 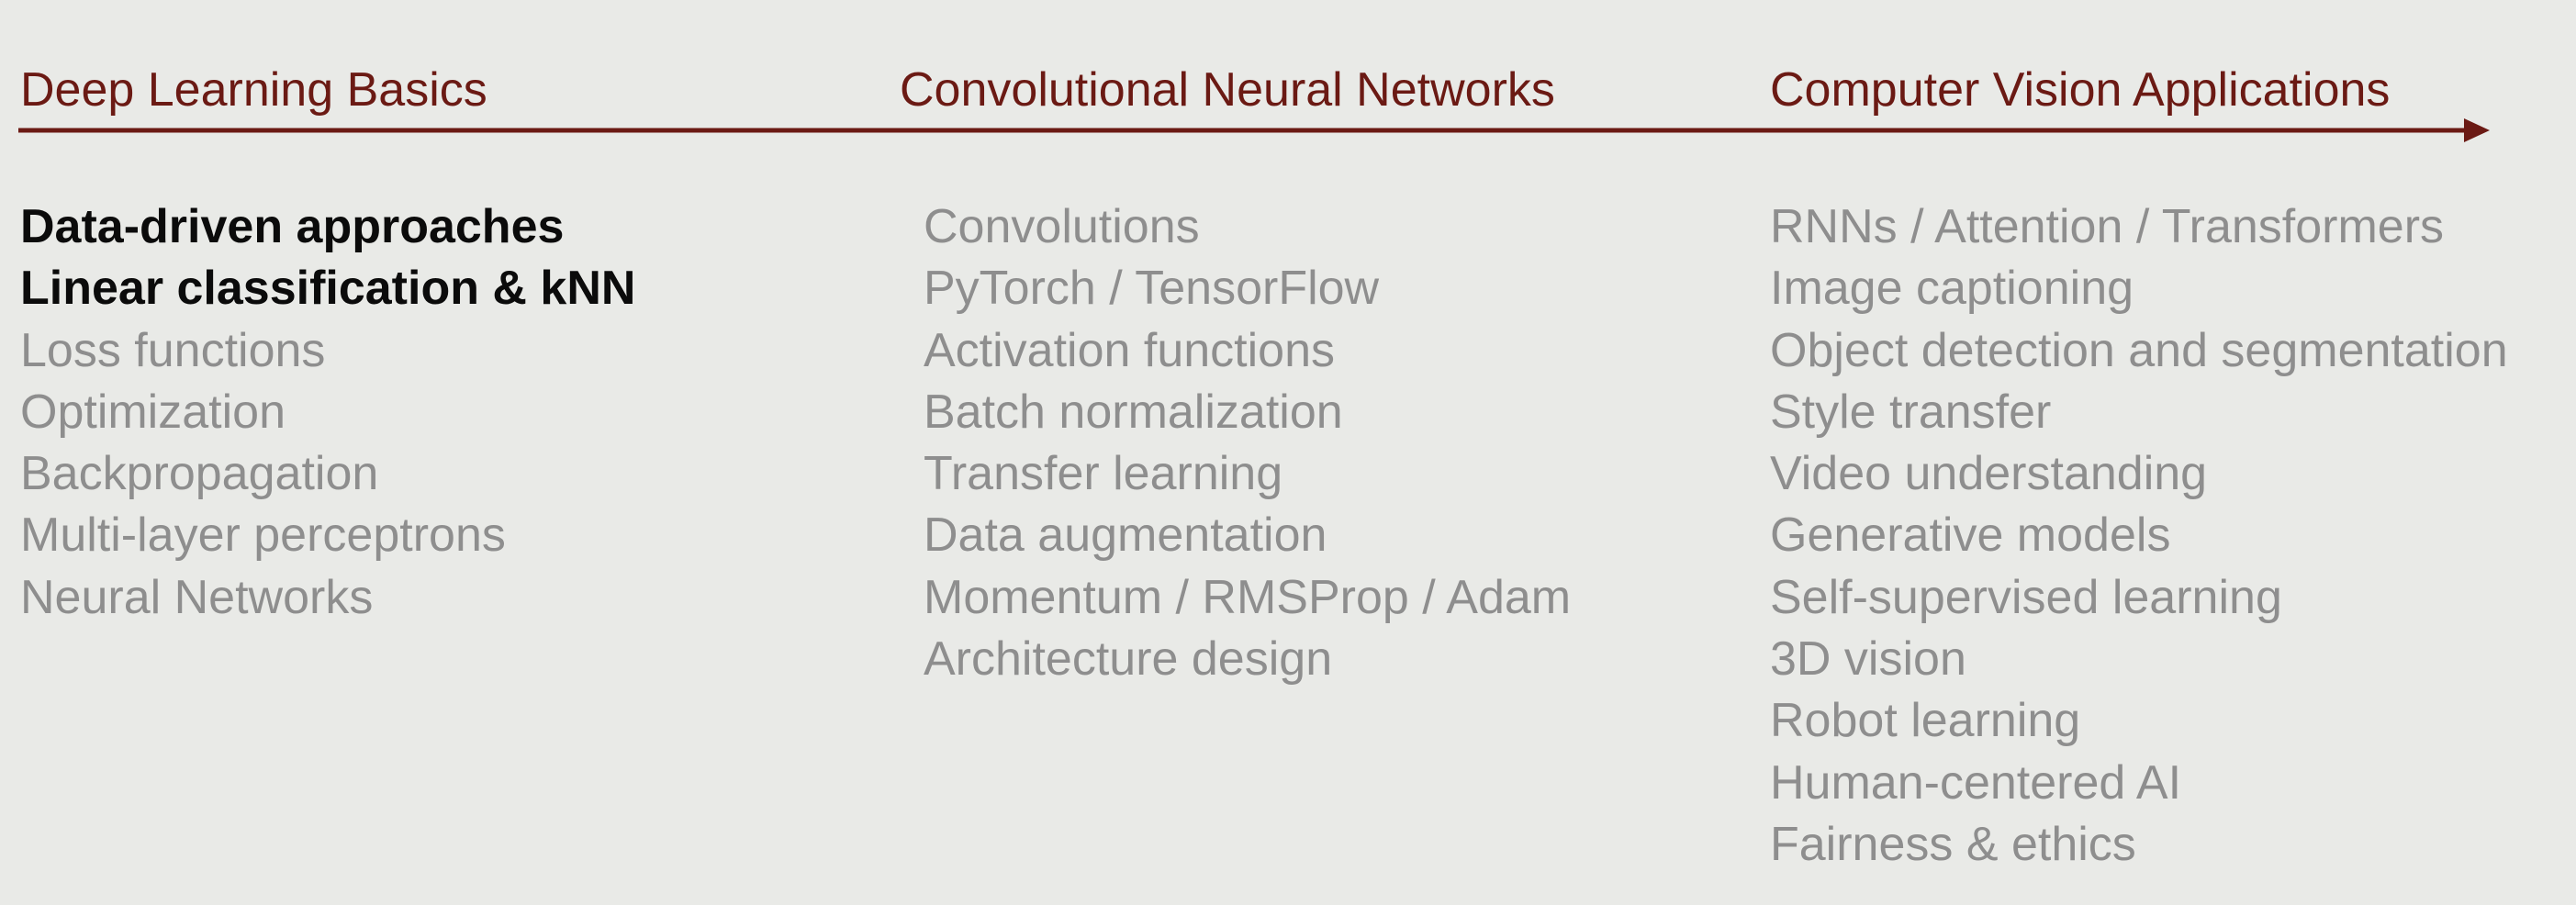 I want to click on topic-item: Multi-layer perceptrons, so click(x=263, y=535).